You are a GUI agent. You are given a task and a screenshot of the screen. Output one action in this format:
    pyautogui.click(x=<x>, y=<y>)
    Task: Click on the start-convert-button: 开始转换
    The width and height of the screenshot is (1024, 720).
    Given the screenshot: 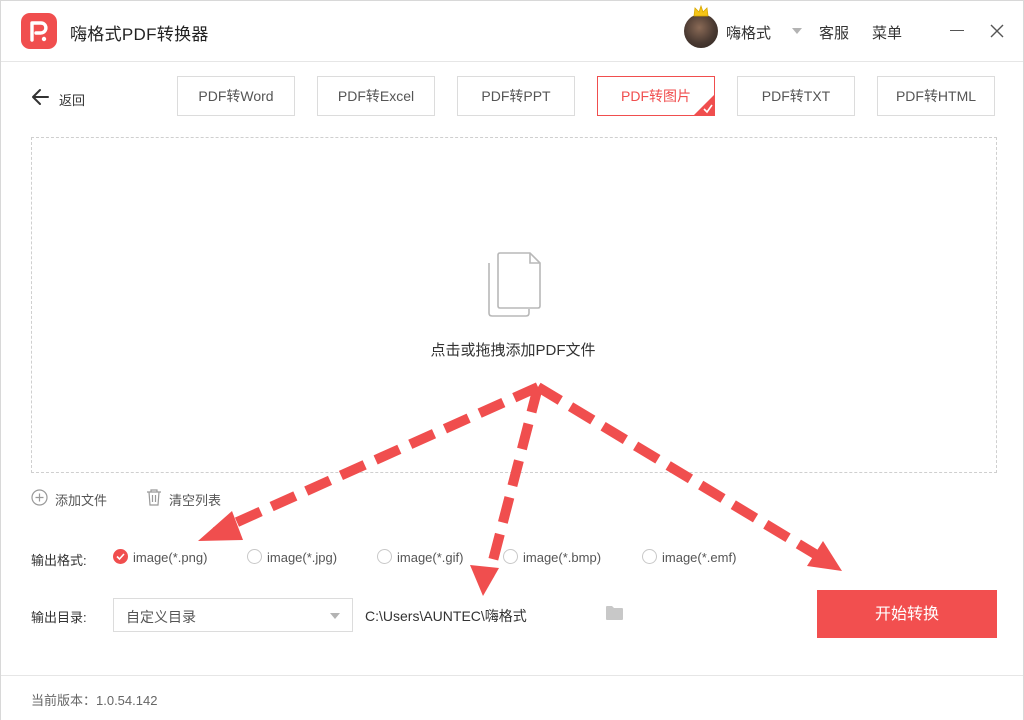 What is the action you would take?
    pyautogui.click(x=907, y=614)
    